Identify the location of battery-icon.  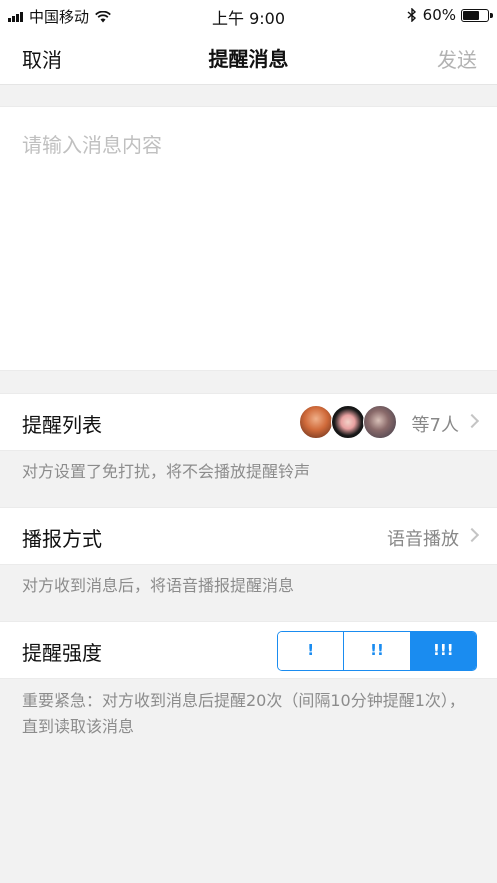
(477, 15).